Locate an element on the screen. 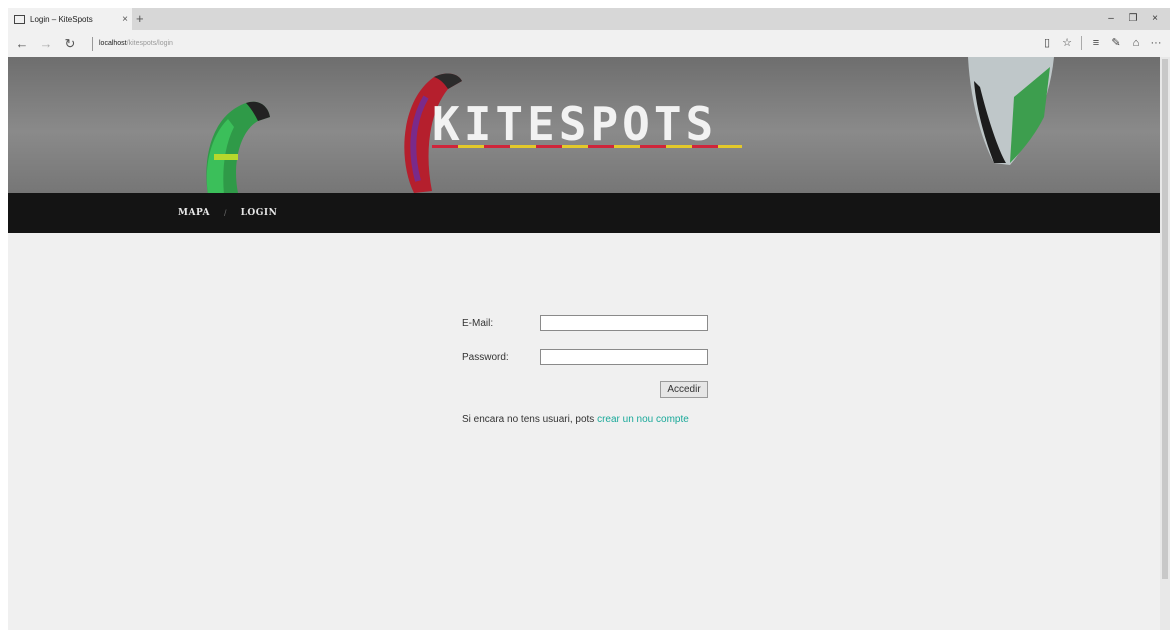 Image resolution: width=1170 pixels, height=630 pixels. nav-link-login: LOGIN is located at coordinates (259, 213).